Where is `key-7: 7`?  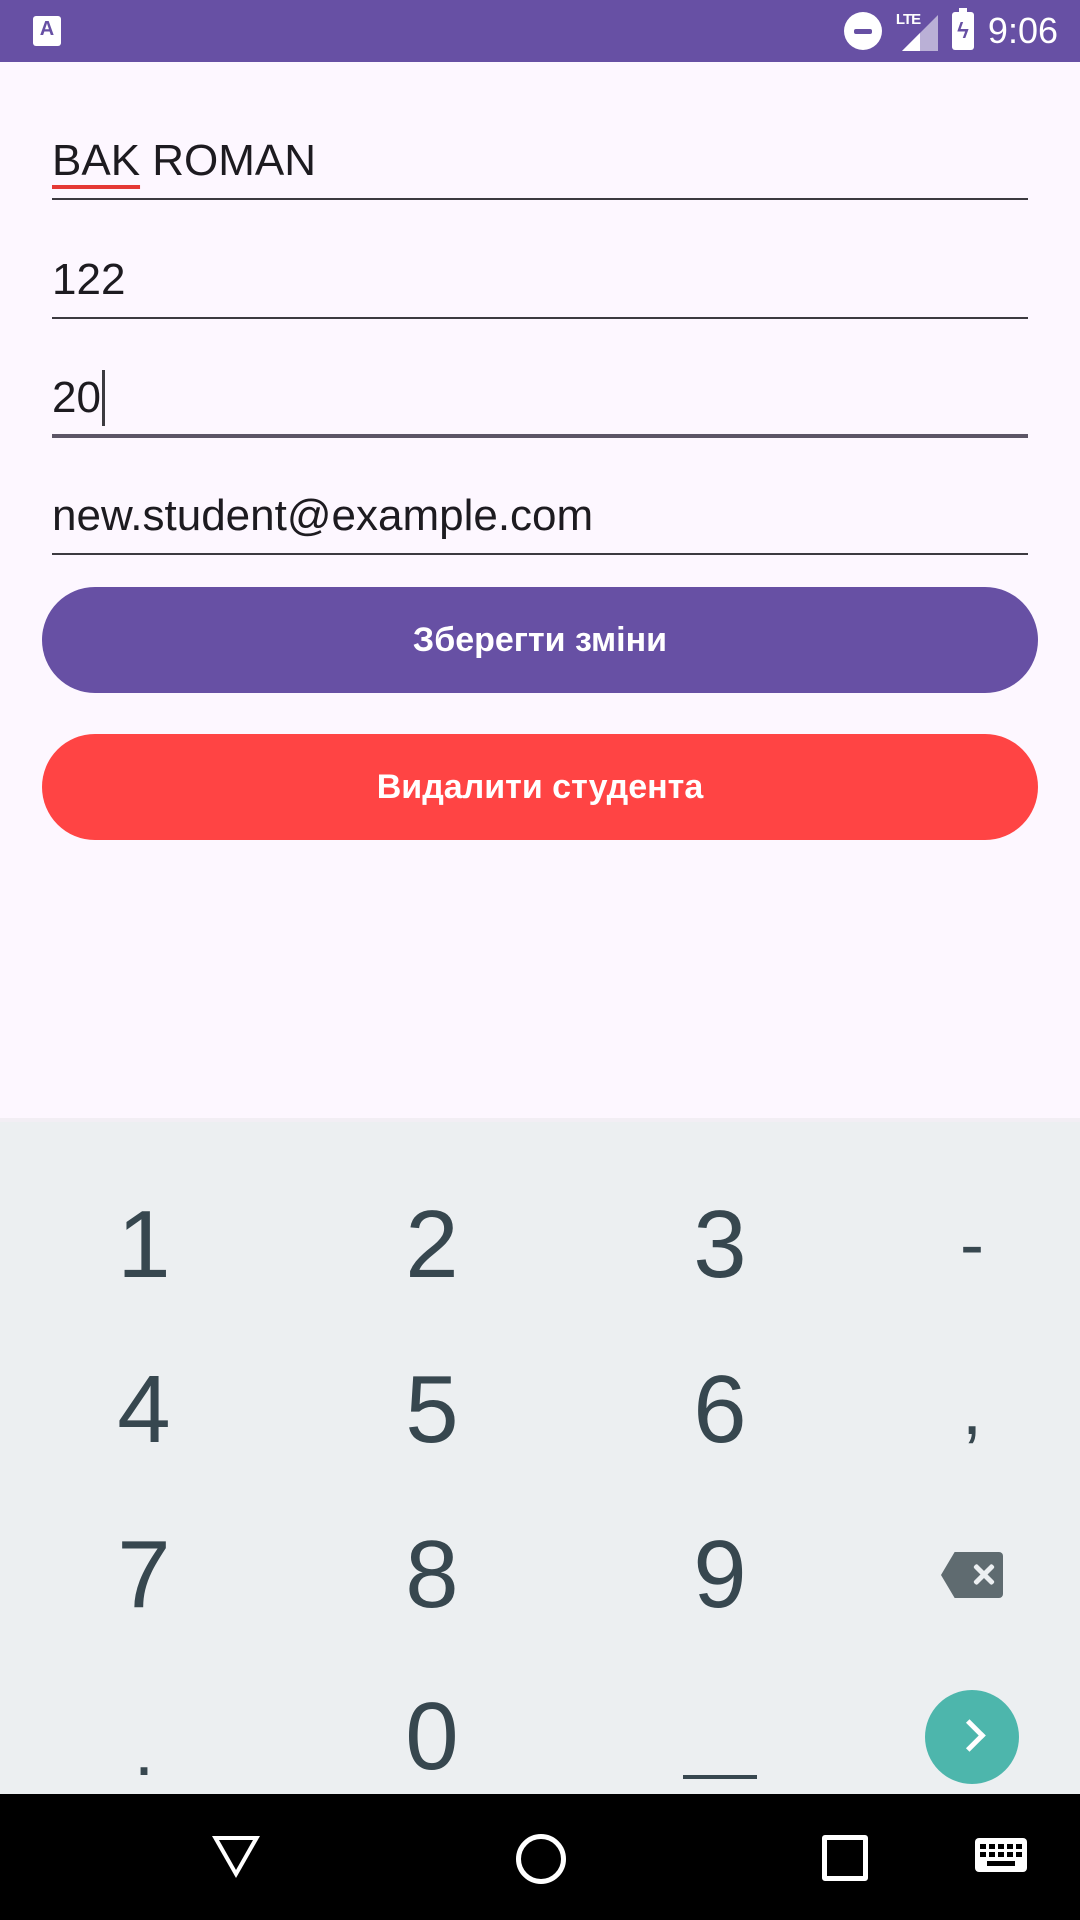
key-7: 7 is located at coordinates (144, 1575).